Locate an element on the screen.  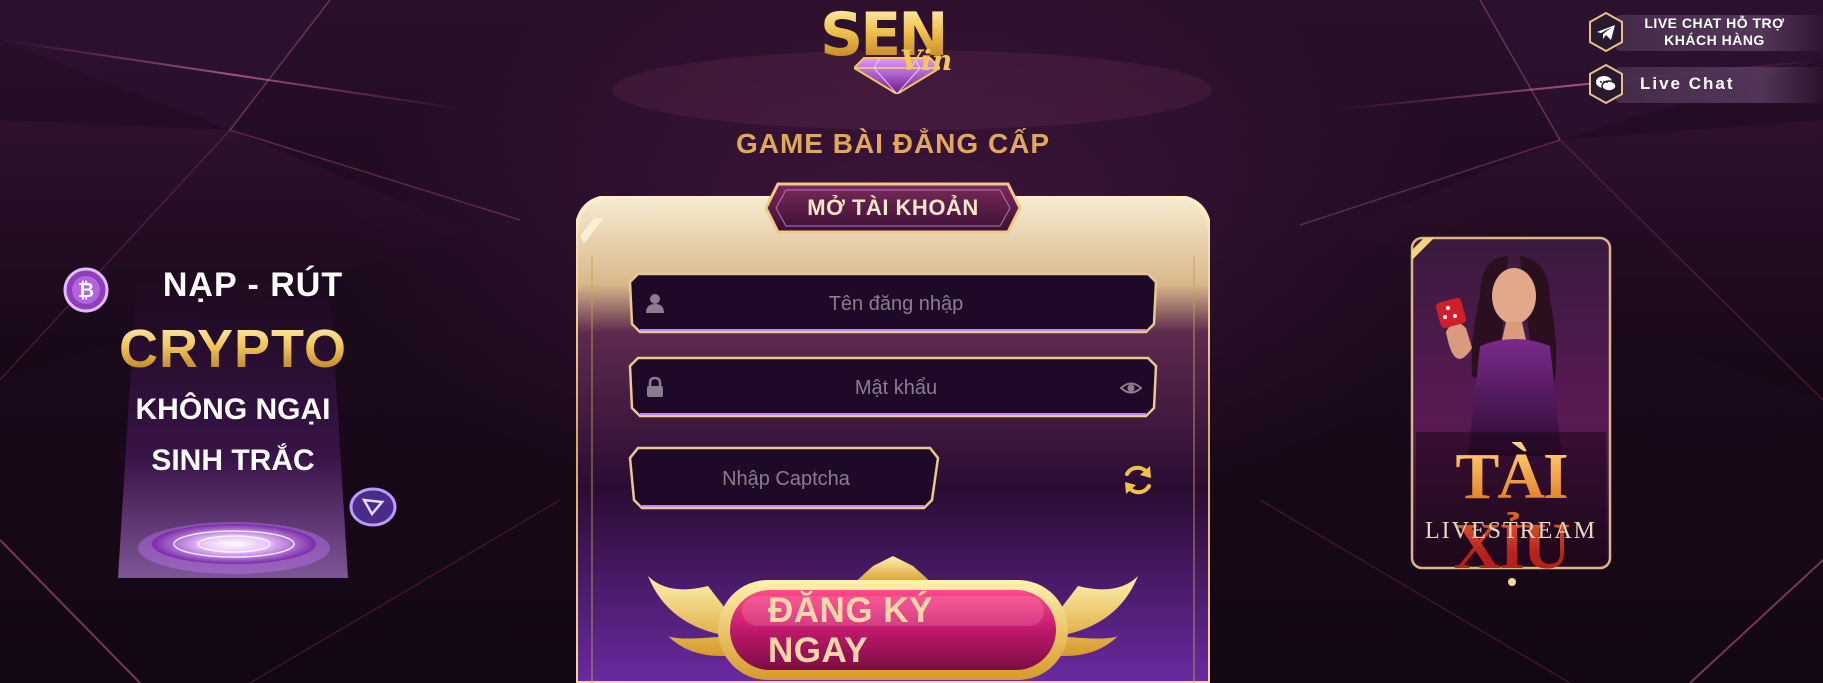
register-title: MỞ TÀI KHOẢN is located at coordinates (893, 207).